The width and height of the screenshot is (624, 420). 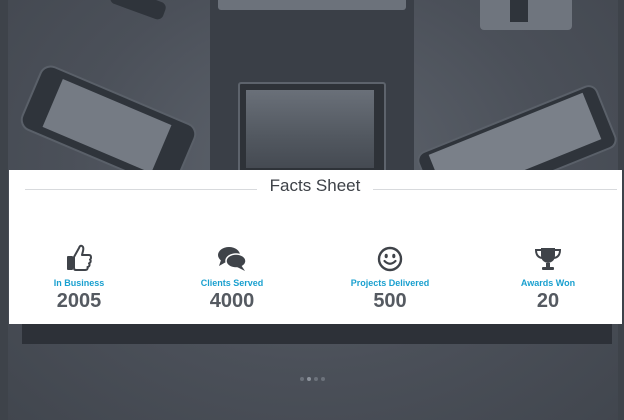 I want to click on left-edge, so click(x=4, y=210).